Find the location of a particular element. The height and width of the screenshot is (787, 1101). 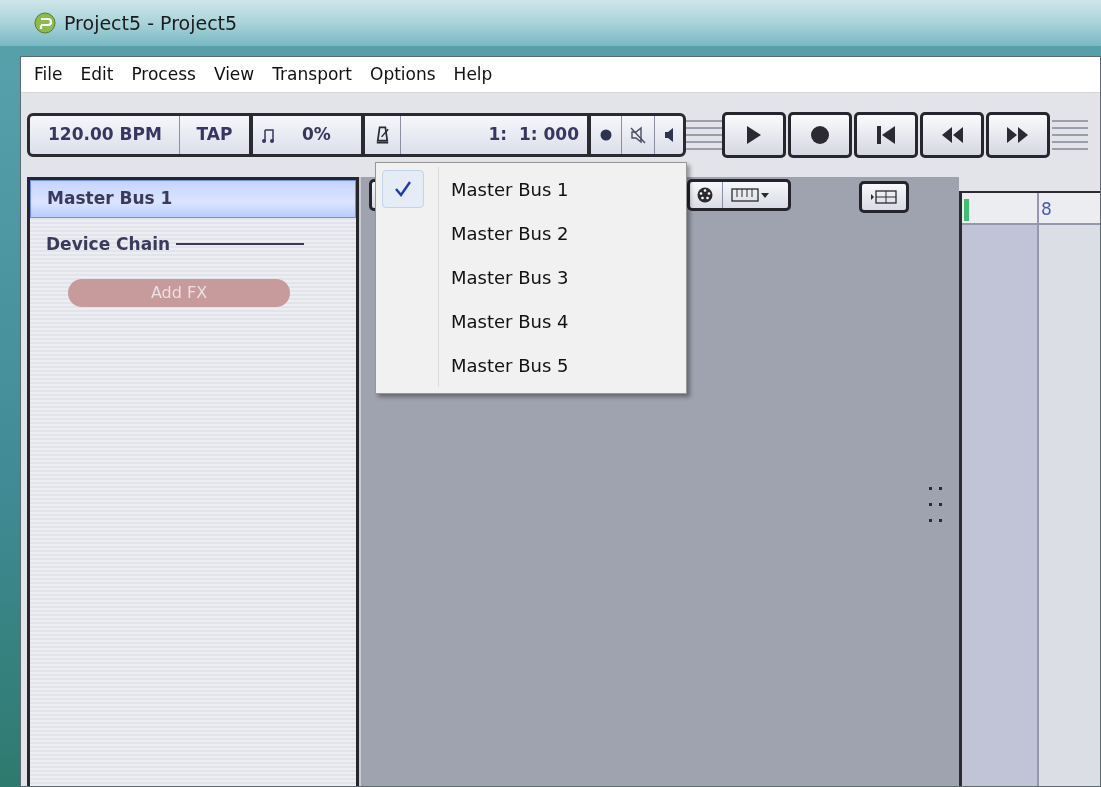

menu-item: Master Bus 3 is located at coordinates (503, 277).